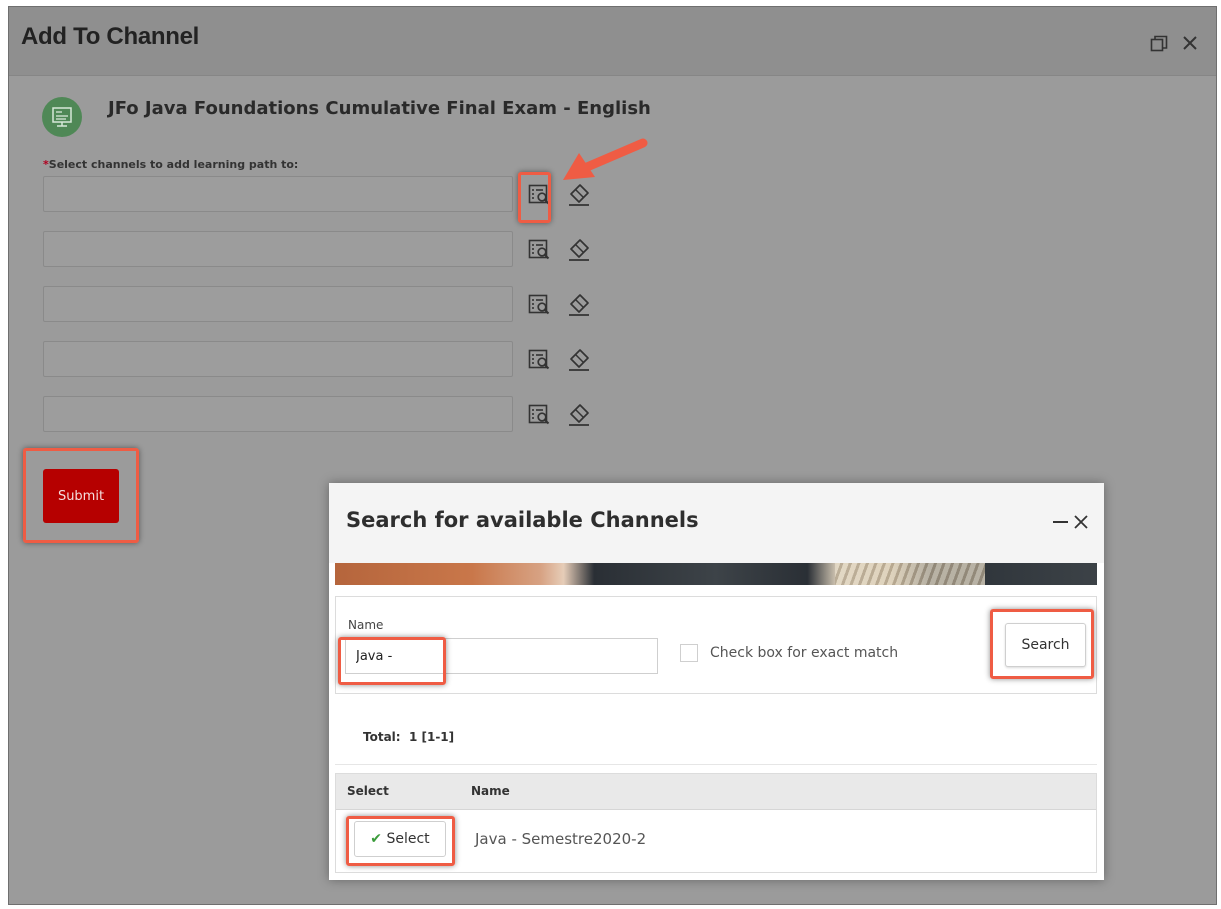 The height and width of the screenshot is (909, 1221). I want to click on column-header-name: Name, so click(490, 791).